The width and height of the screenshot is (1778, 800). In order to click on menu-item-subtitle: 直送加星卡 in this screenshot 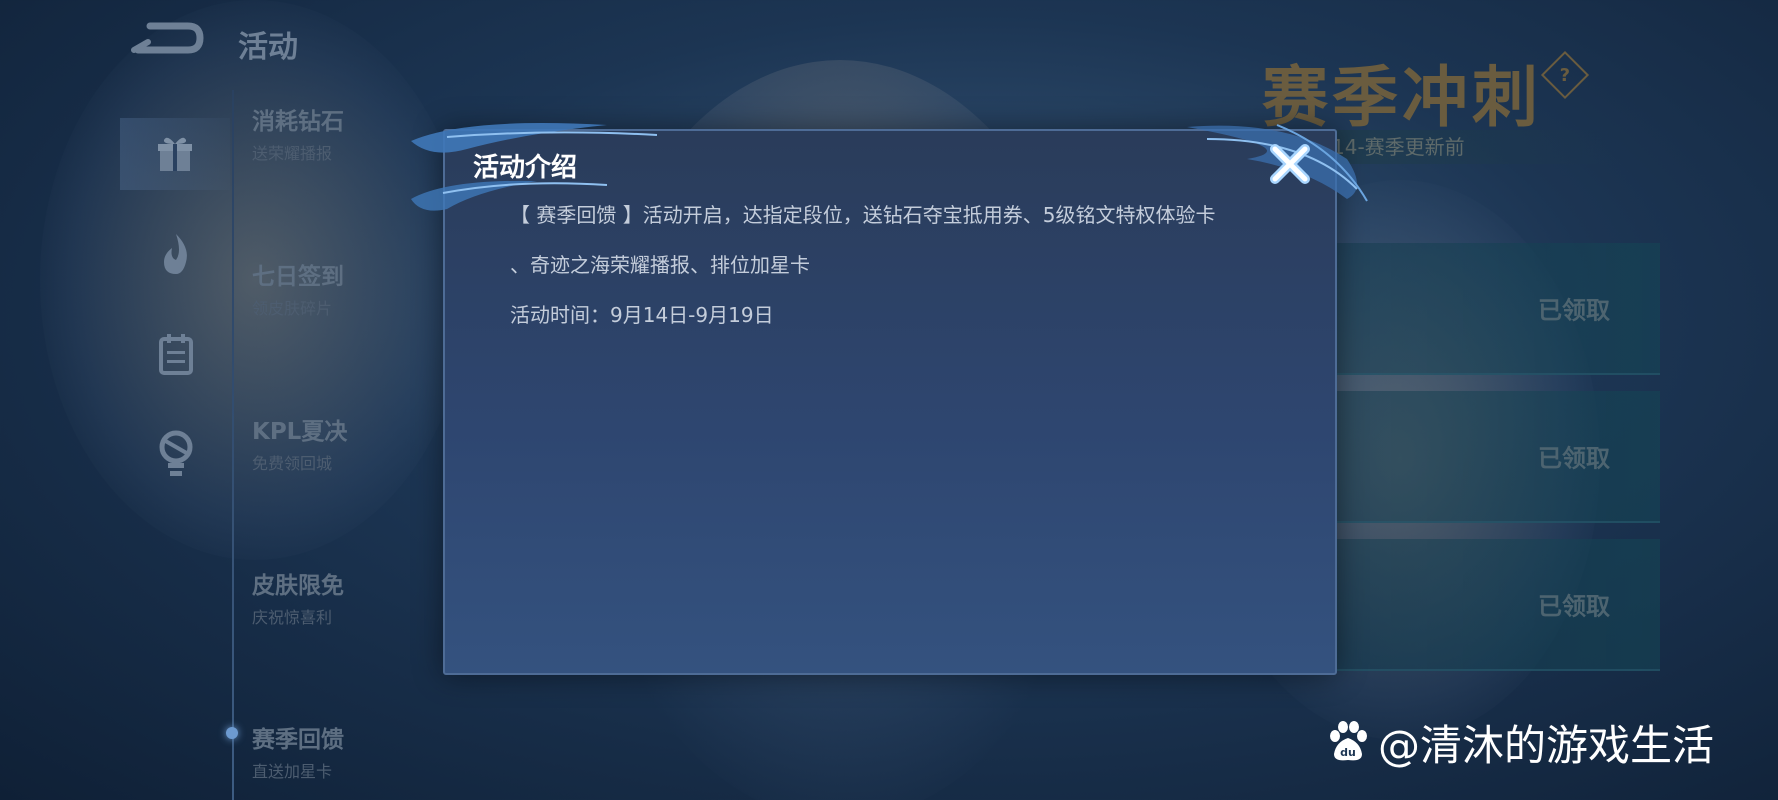, I will do `click(292, 771)`.